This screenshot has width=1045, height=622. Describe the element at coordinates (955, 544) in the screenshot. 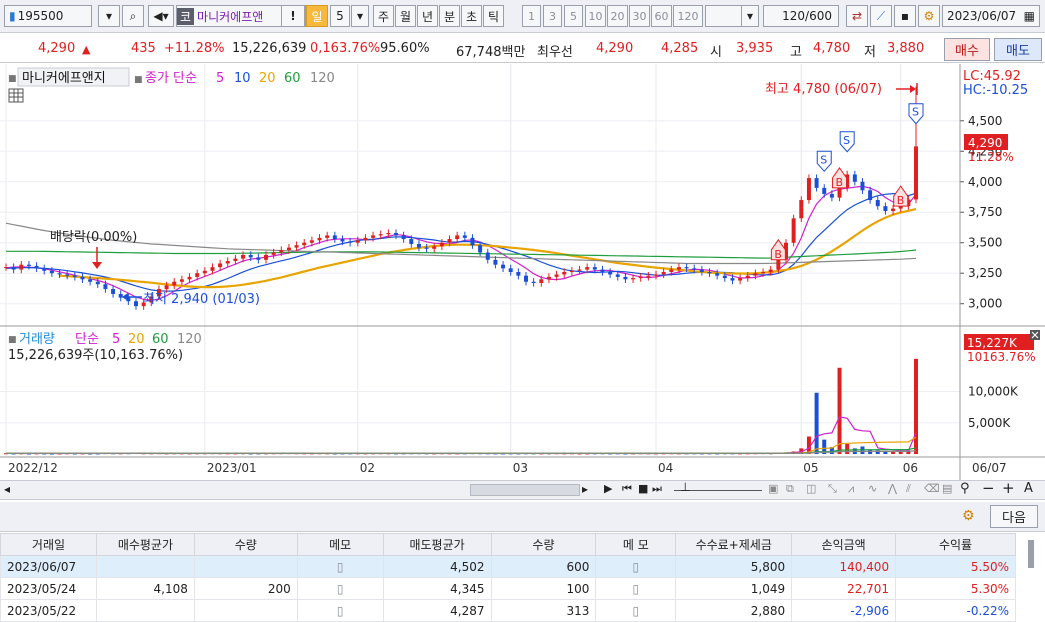

I see `col-return: 수익률` at that location.